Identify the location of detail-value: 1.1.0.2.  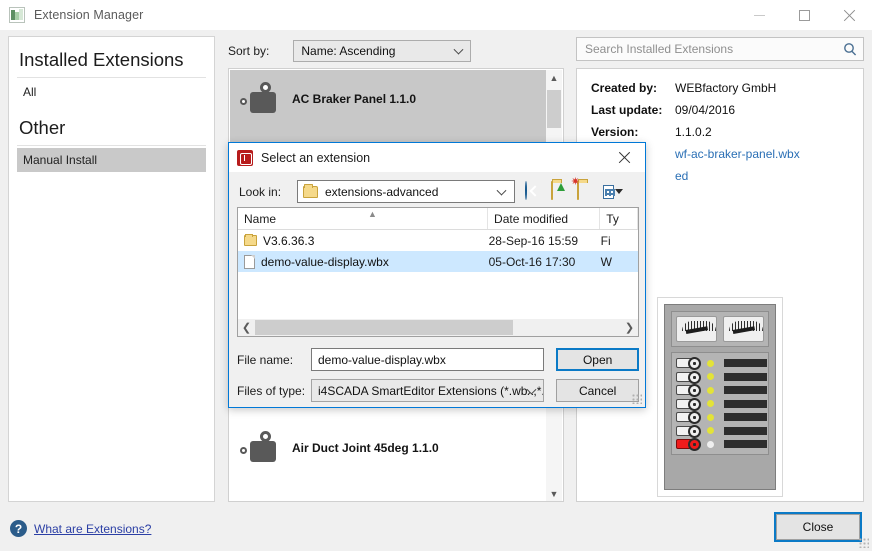
(693, 132).